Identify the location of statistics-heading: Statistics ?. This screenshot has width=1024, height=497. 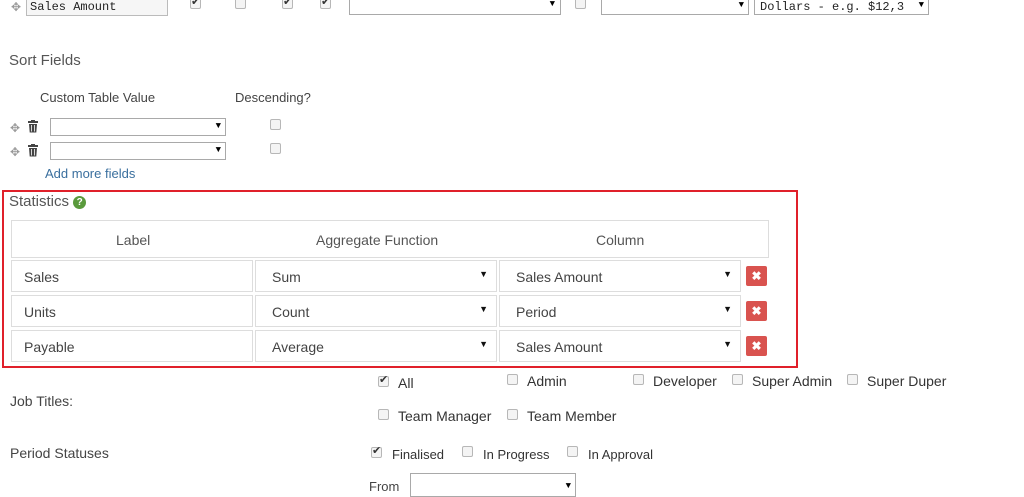
(48, 201).